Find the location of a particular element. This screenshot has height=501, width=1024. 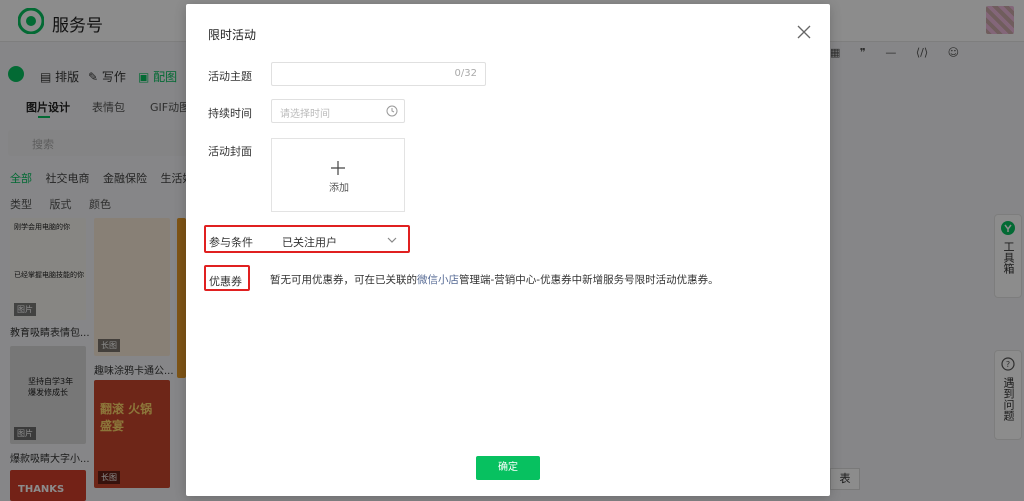

plus-icon is located at coordinates (338, 168).